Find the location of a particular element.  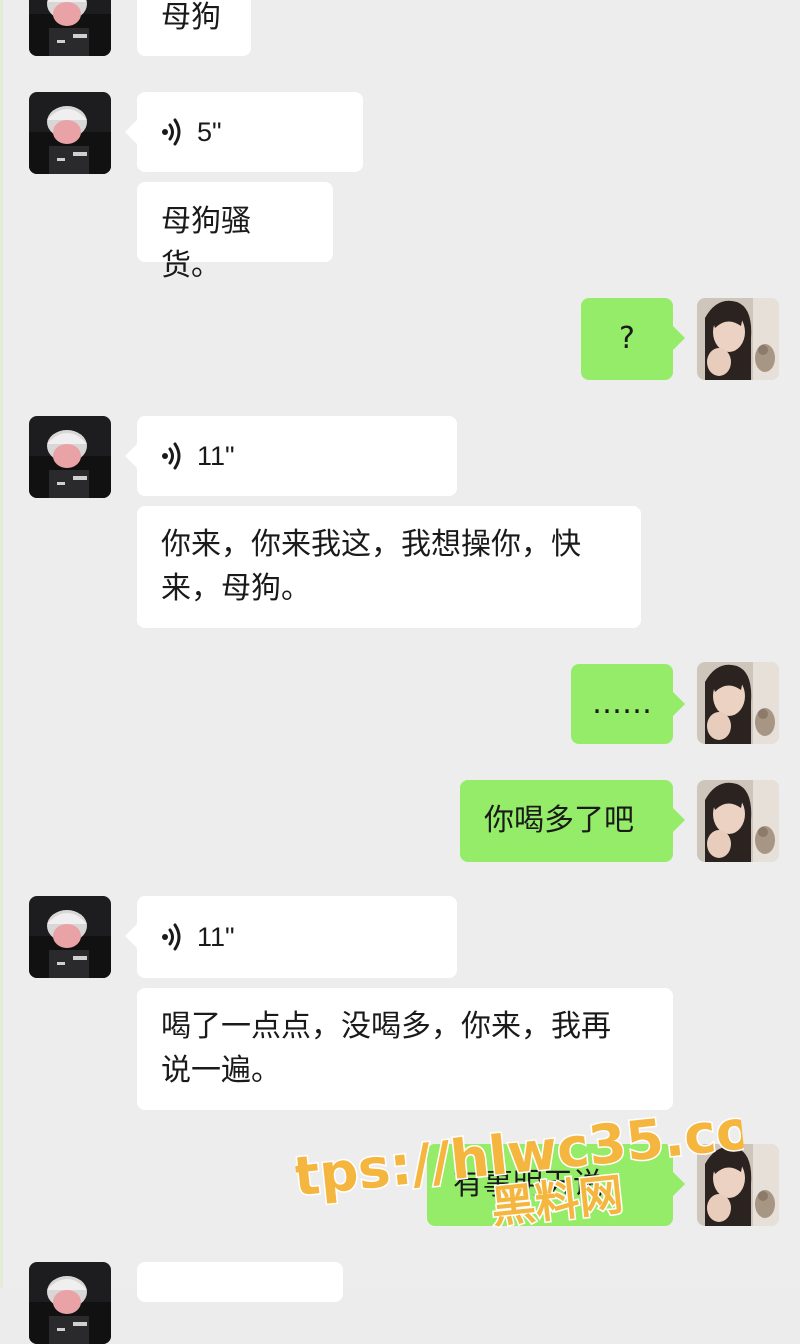

message-text: 你喝多了吧 is located at coordinates (559, 820).